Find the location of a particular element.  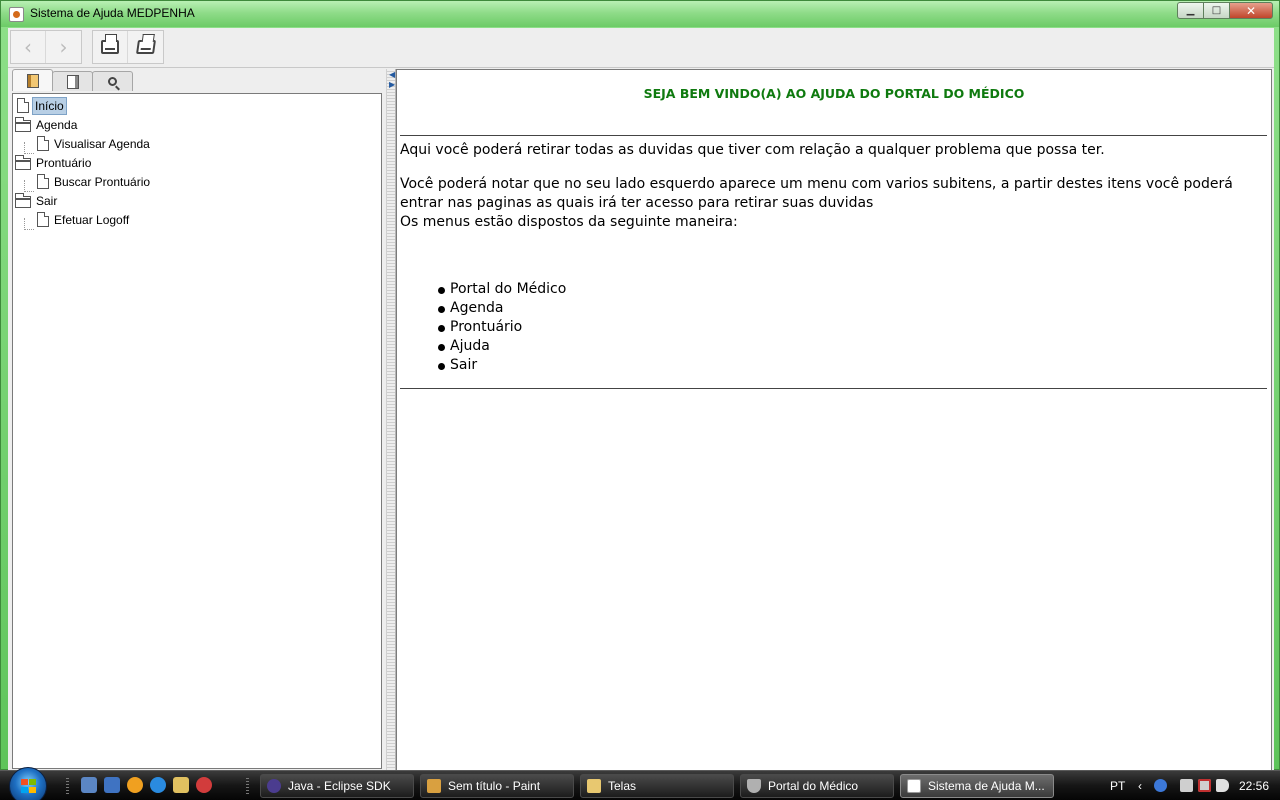

tree-item-label: Sair is located at coordinates (47, 200).